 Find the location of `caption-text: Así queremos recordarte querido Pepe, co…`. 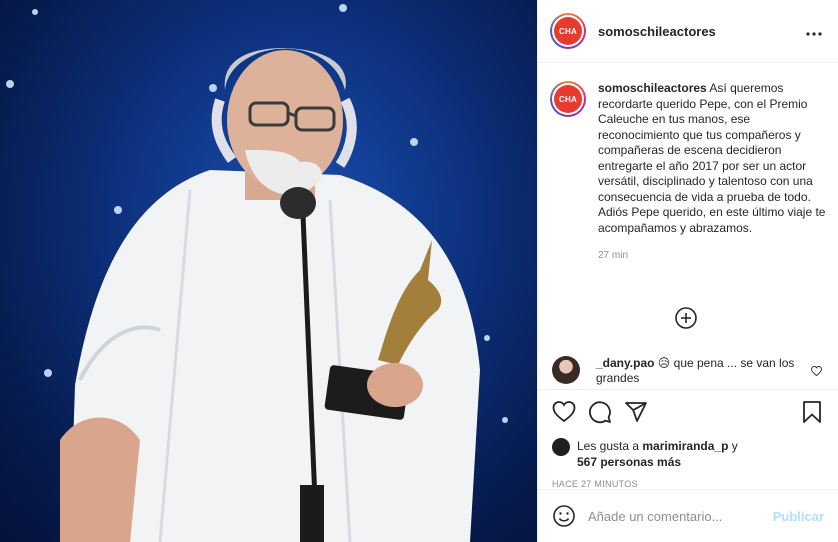

caption-text: Así queremos recordarte querido Pepe, co… is located at coordinates (712, 158).